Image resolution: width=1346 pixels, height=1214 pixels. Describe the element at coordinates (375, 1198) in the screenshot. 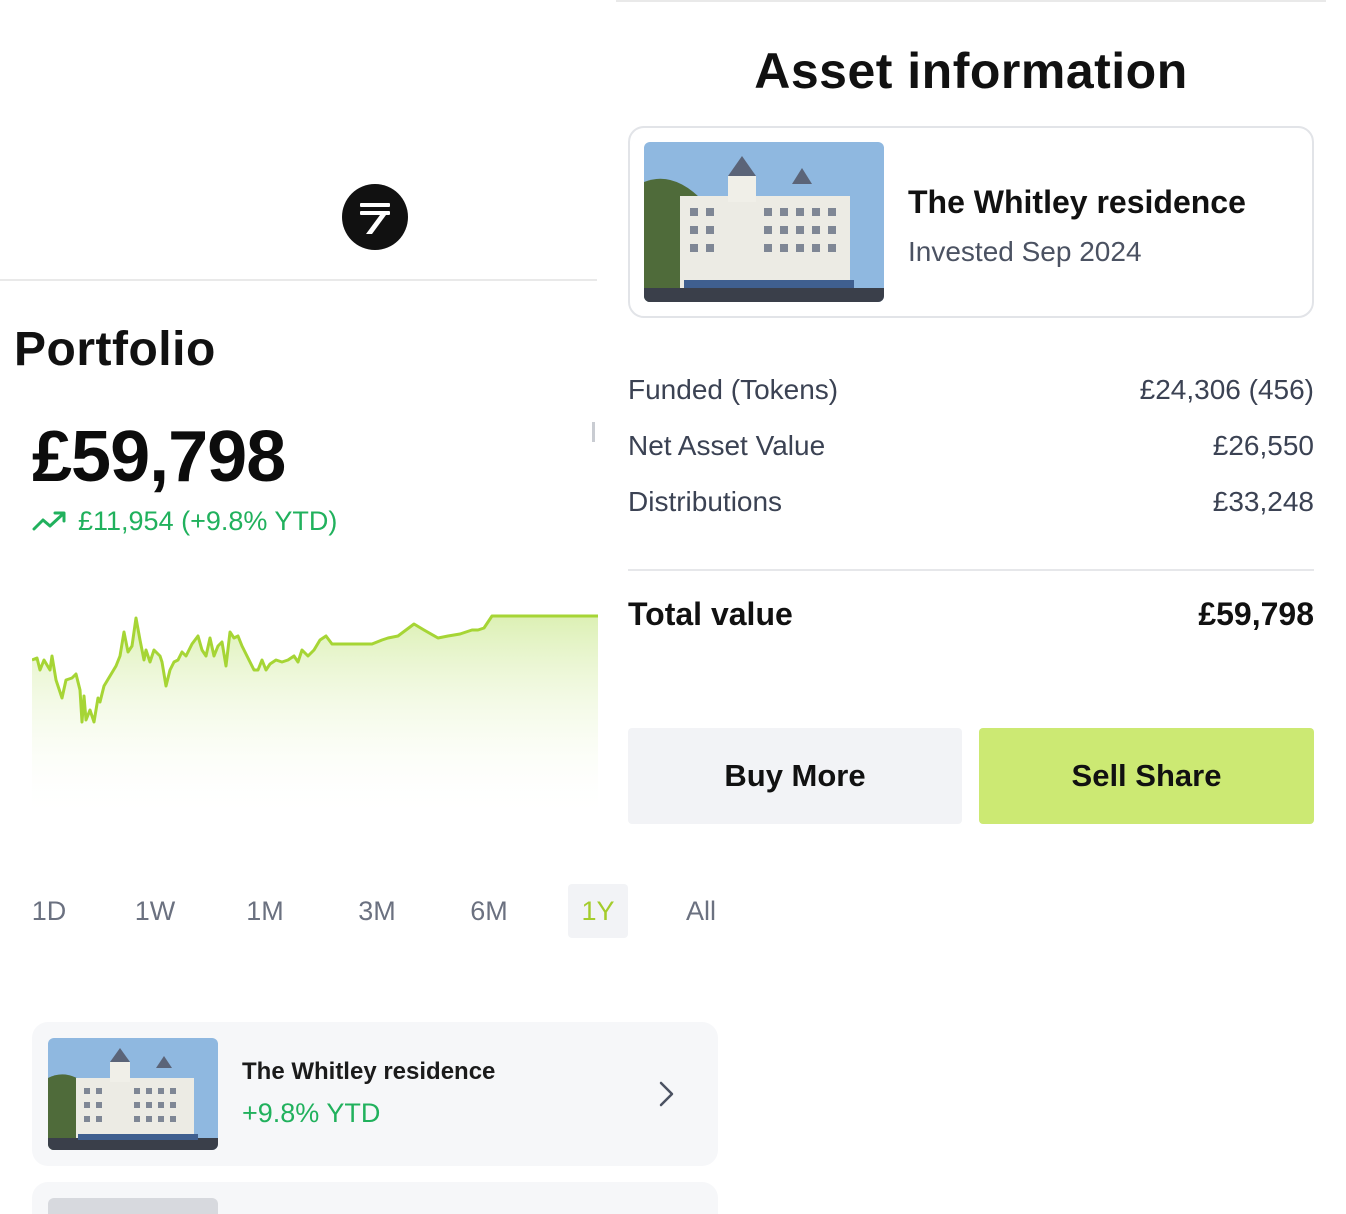

I see `holding-card-placeholder` at that location.